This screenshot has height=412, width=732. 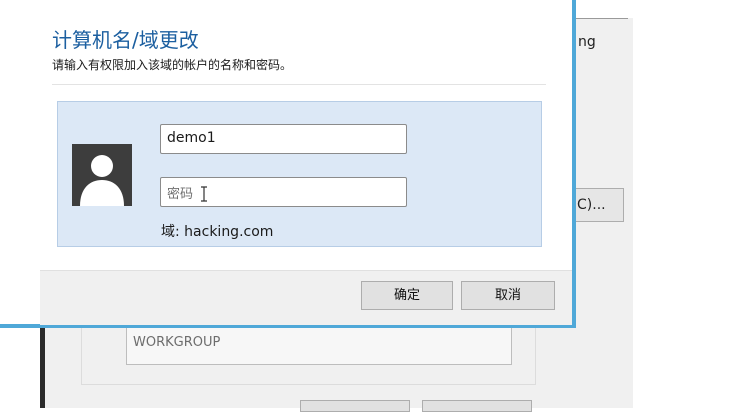 I want to click on cancel-button: 取消, so click(x=508, y=295).